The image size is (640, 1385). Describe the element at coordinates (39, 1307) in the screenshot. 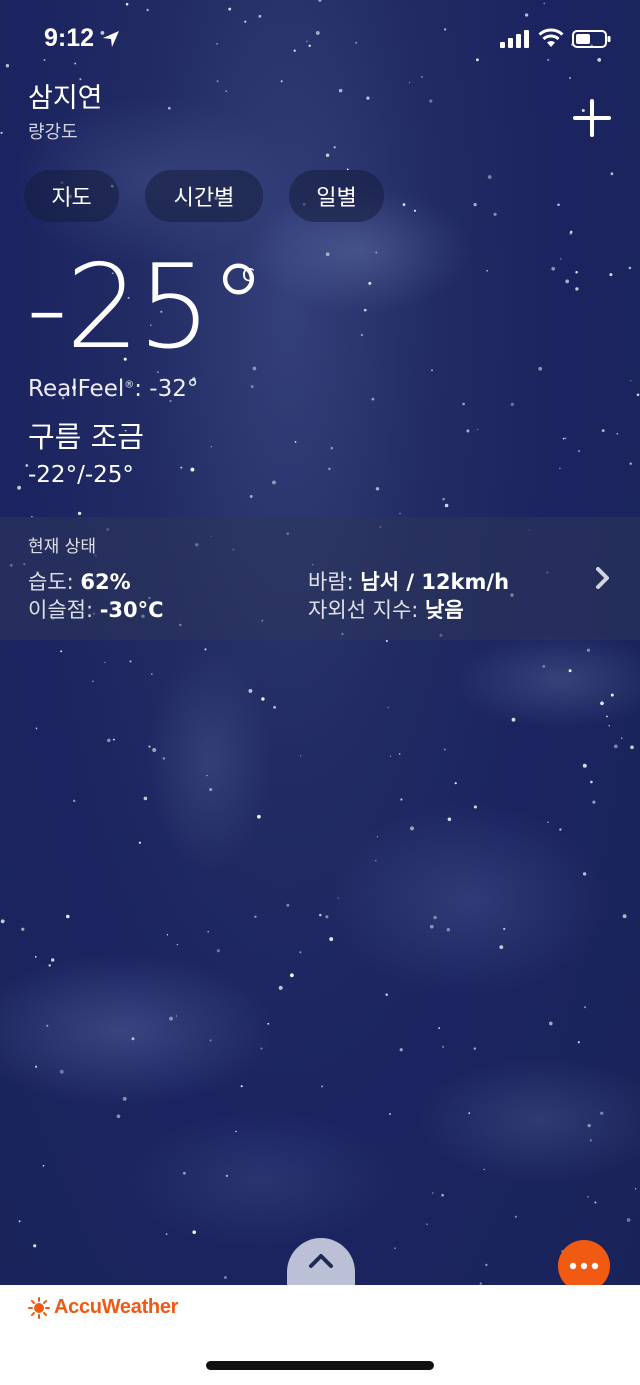

I see `sun-logo-icon` at that location.